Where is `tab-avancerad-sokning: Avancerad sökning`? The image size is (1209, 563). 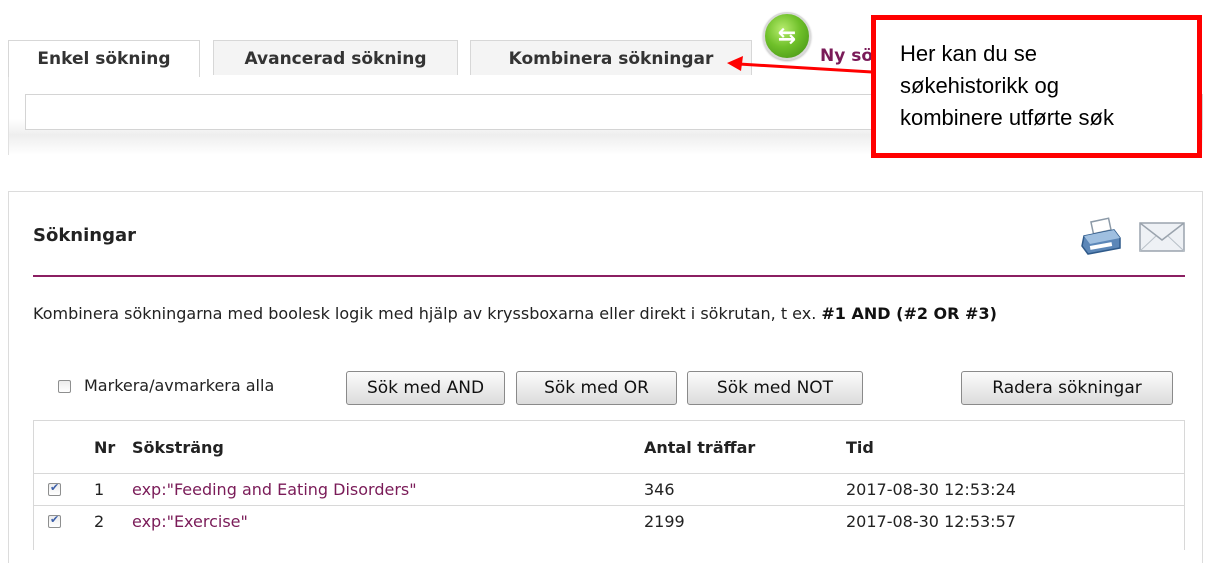
tab-avancerad-sokning: Avancerad sökning is located at coordinates (335, 58).